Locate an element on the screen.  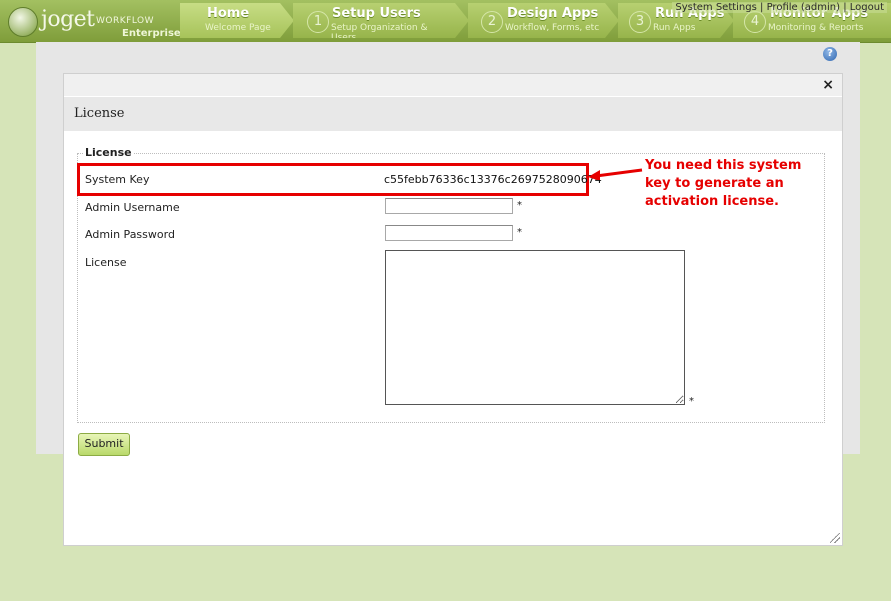
nav-tab-subtitle: Monitoring & Reports is located at coordinates (816, 28).